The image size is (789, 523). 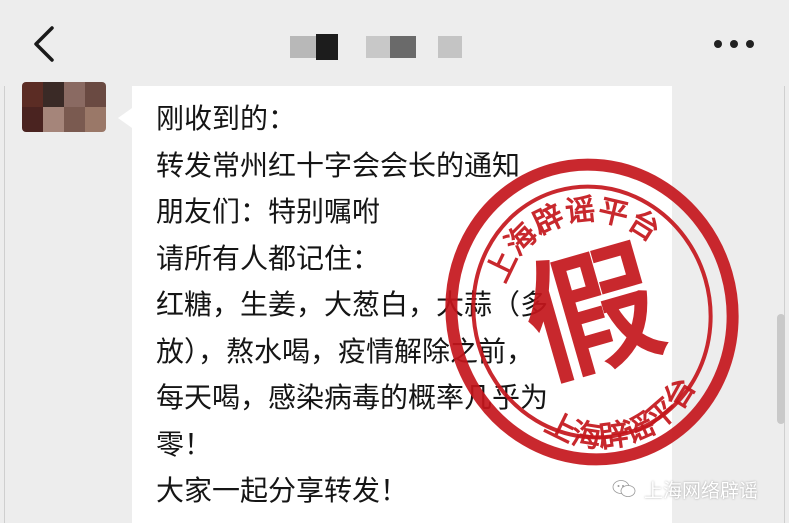 What do you see at coordinates (624, 488) in the screenshot?
I see `wechat-icon` at bounding box center [624, 488].